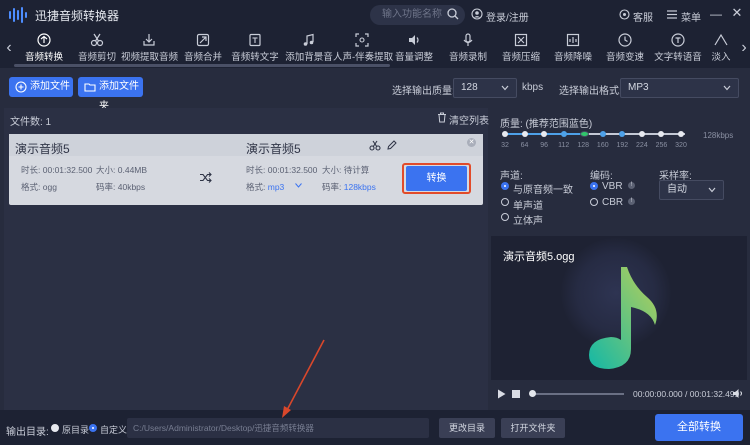 The height and width of the screenshot is (445, 750). Describe the element at coordinates (375, 145) in the screenshot. I see `scissors-icon` at that location.